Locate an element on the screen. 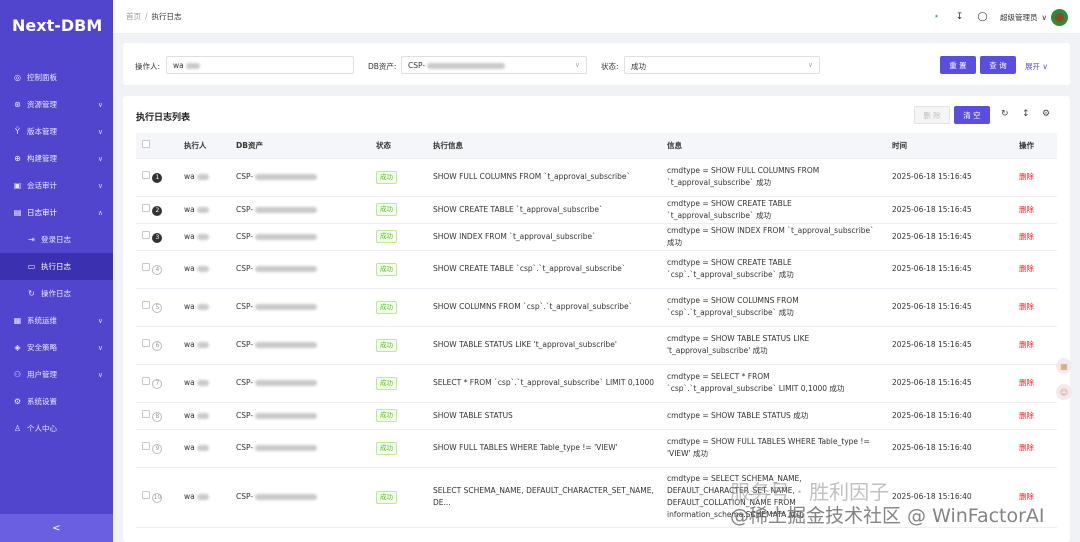  sidebar-subitem-label: 执行日志 is located at coordinates (56, 266).